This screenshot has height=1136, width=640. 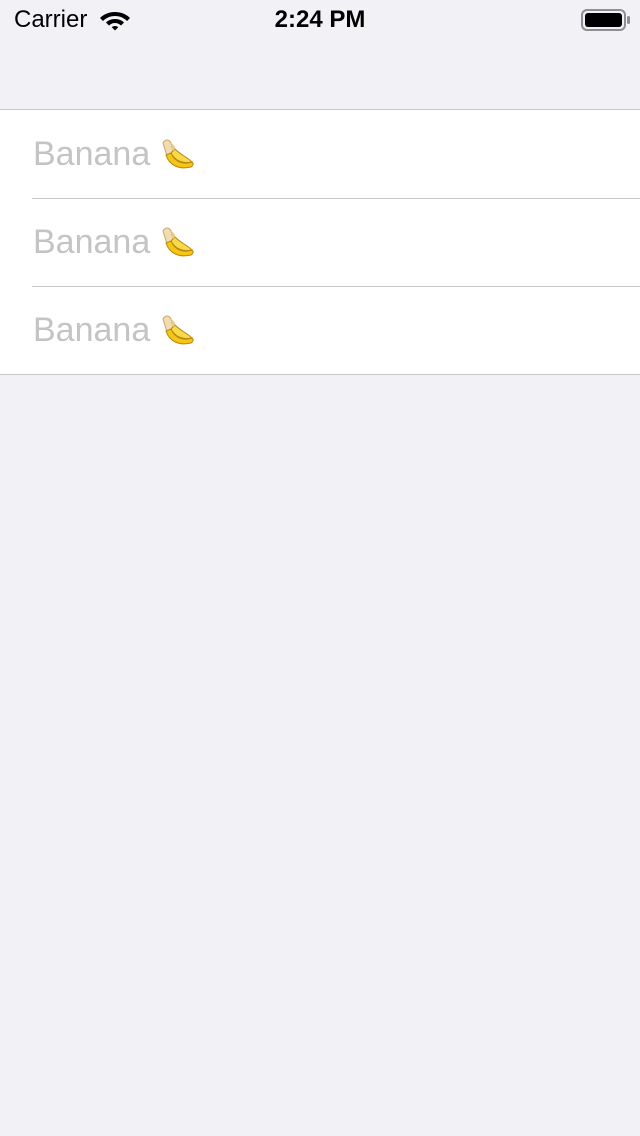 I want to click on status-bar: Carrier 2:24 PM, so click(x=320, y=20).